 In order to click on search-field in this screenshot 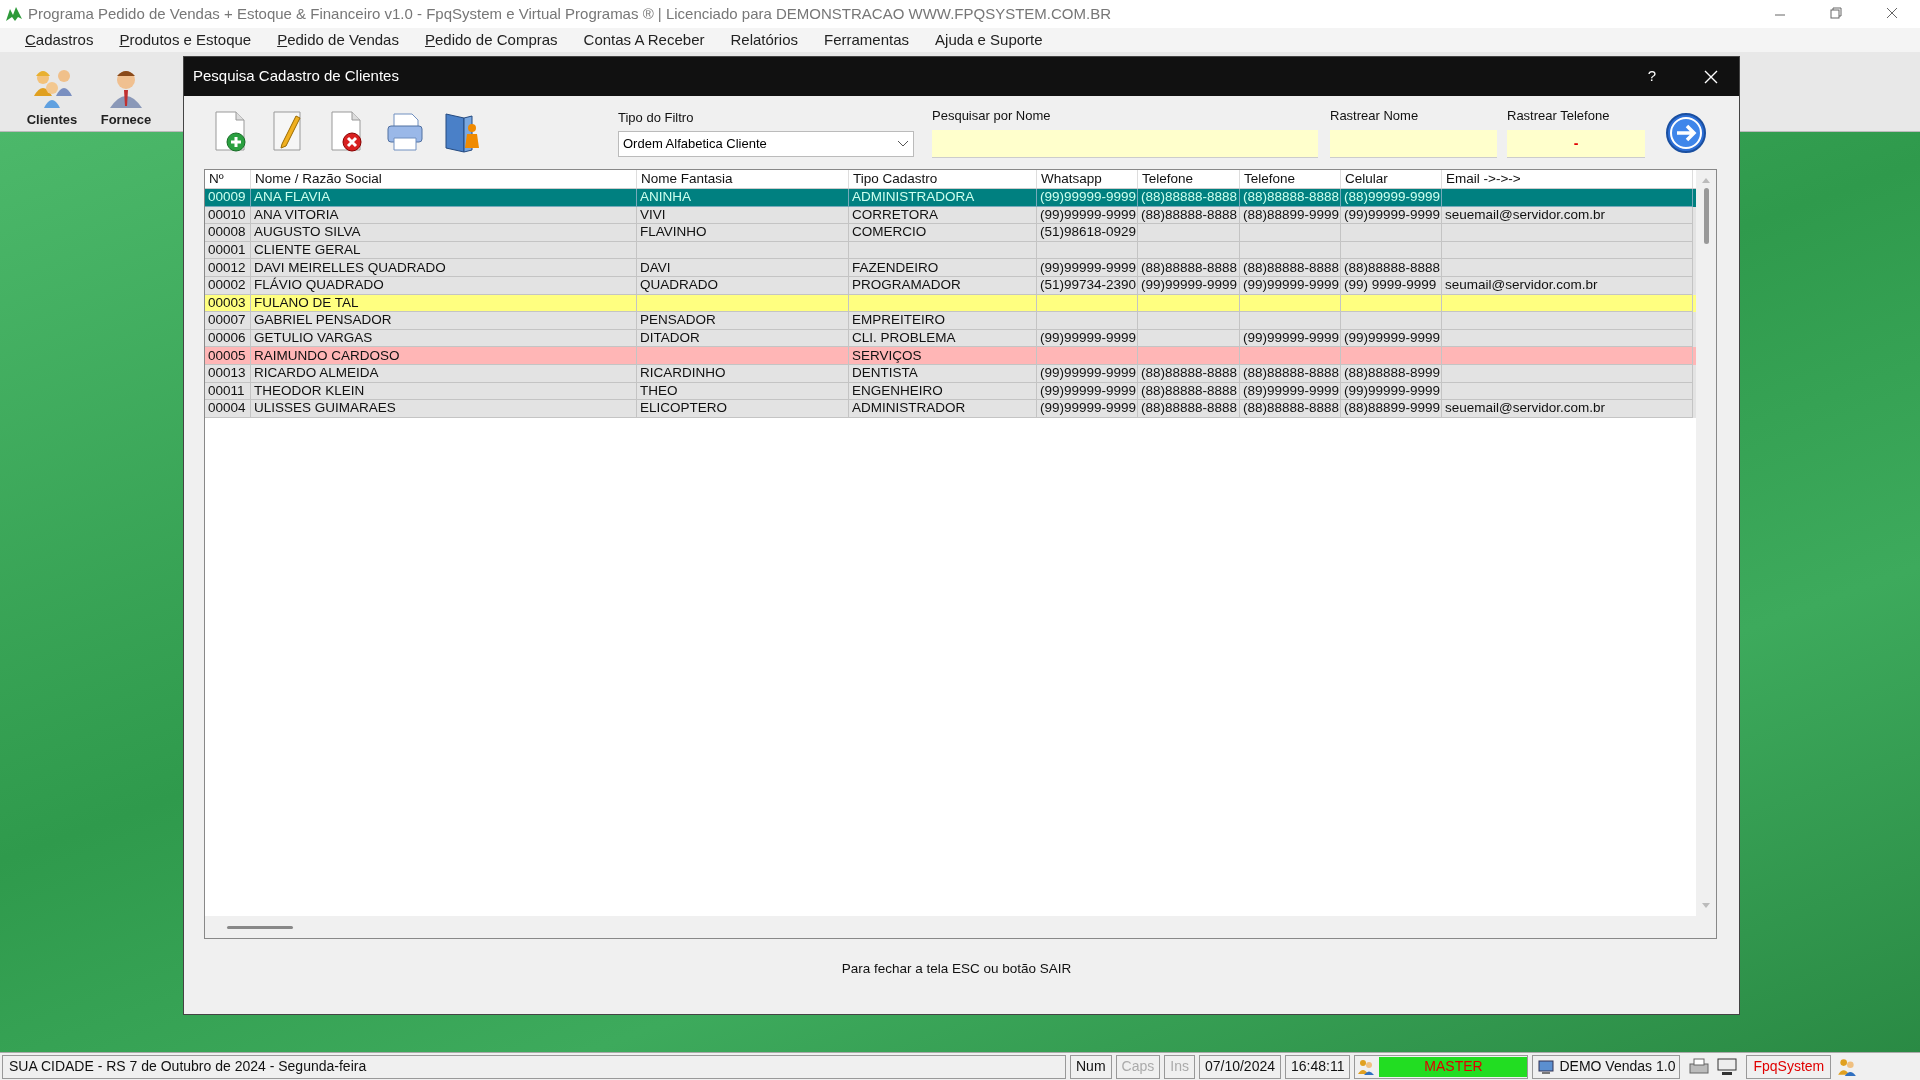, I will do `click(1125, 143)`.